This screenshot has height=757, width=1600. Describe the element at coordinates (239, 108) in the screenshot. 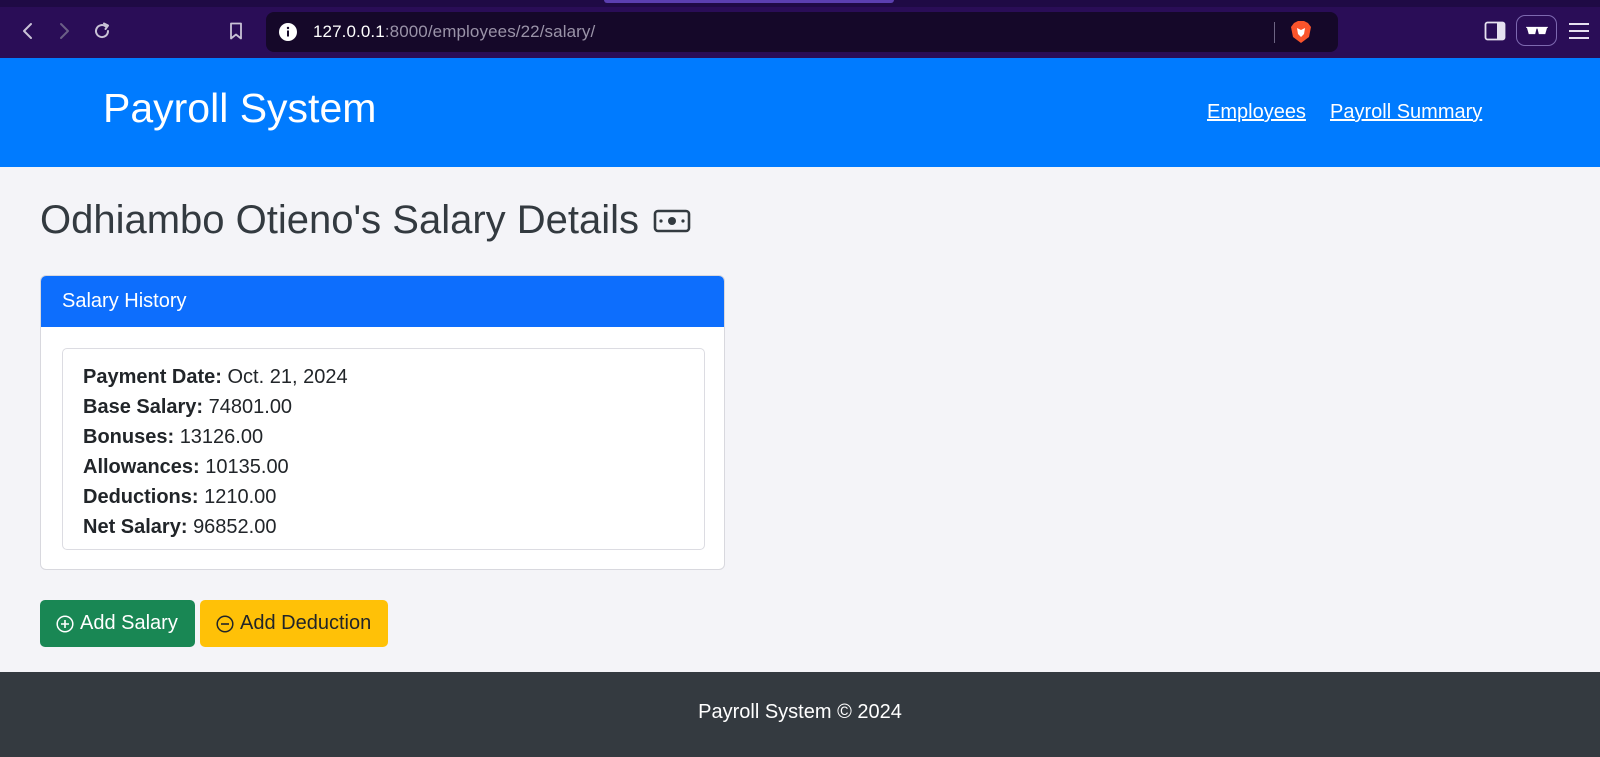

I see `brand-title: Payroll System` at that location.